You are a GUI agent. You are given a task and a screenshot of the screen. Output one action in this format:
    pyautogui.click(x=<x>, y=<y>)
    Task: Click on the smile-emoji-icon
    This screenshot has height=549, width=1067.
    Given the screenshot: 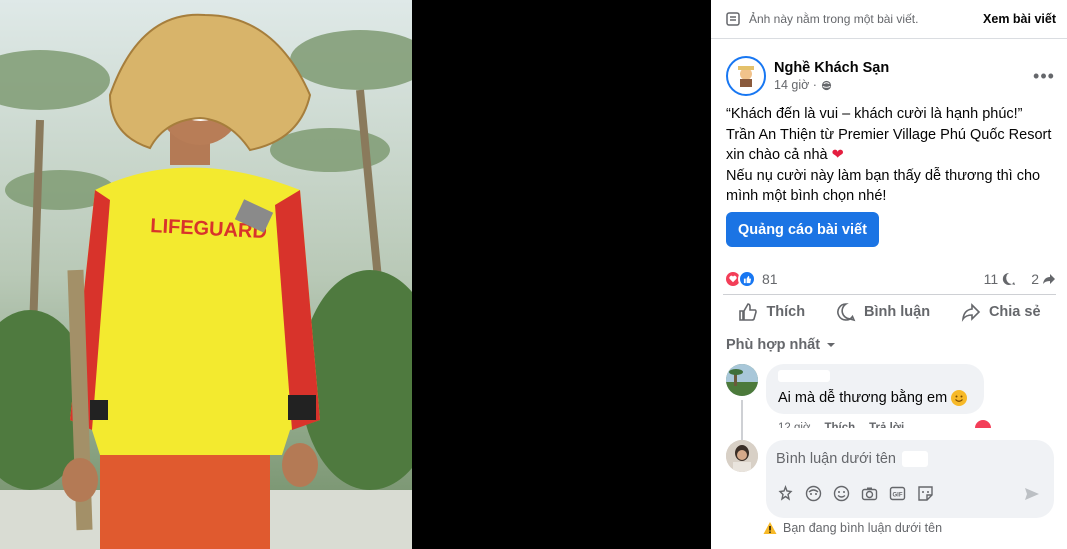 What is the action you would take?
    pyautogui.click(x=959, y=398)
    